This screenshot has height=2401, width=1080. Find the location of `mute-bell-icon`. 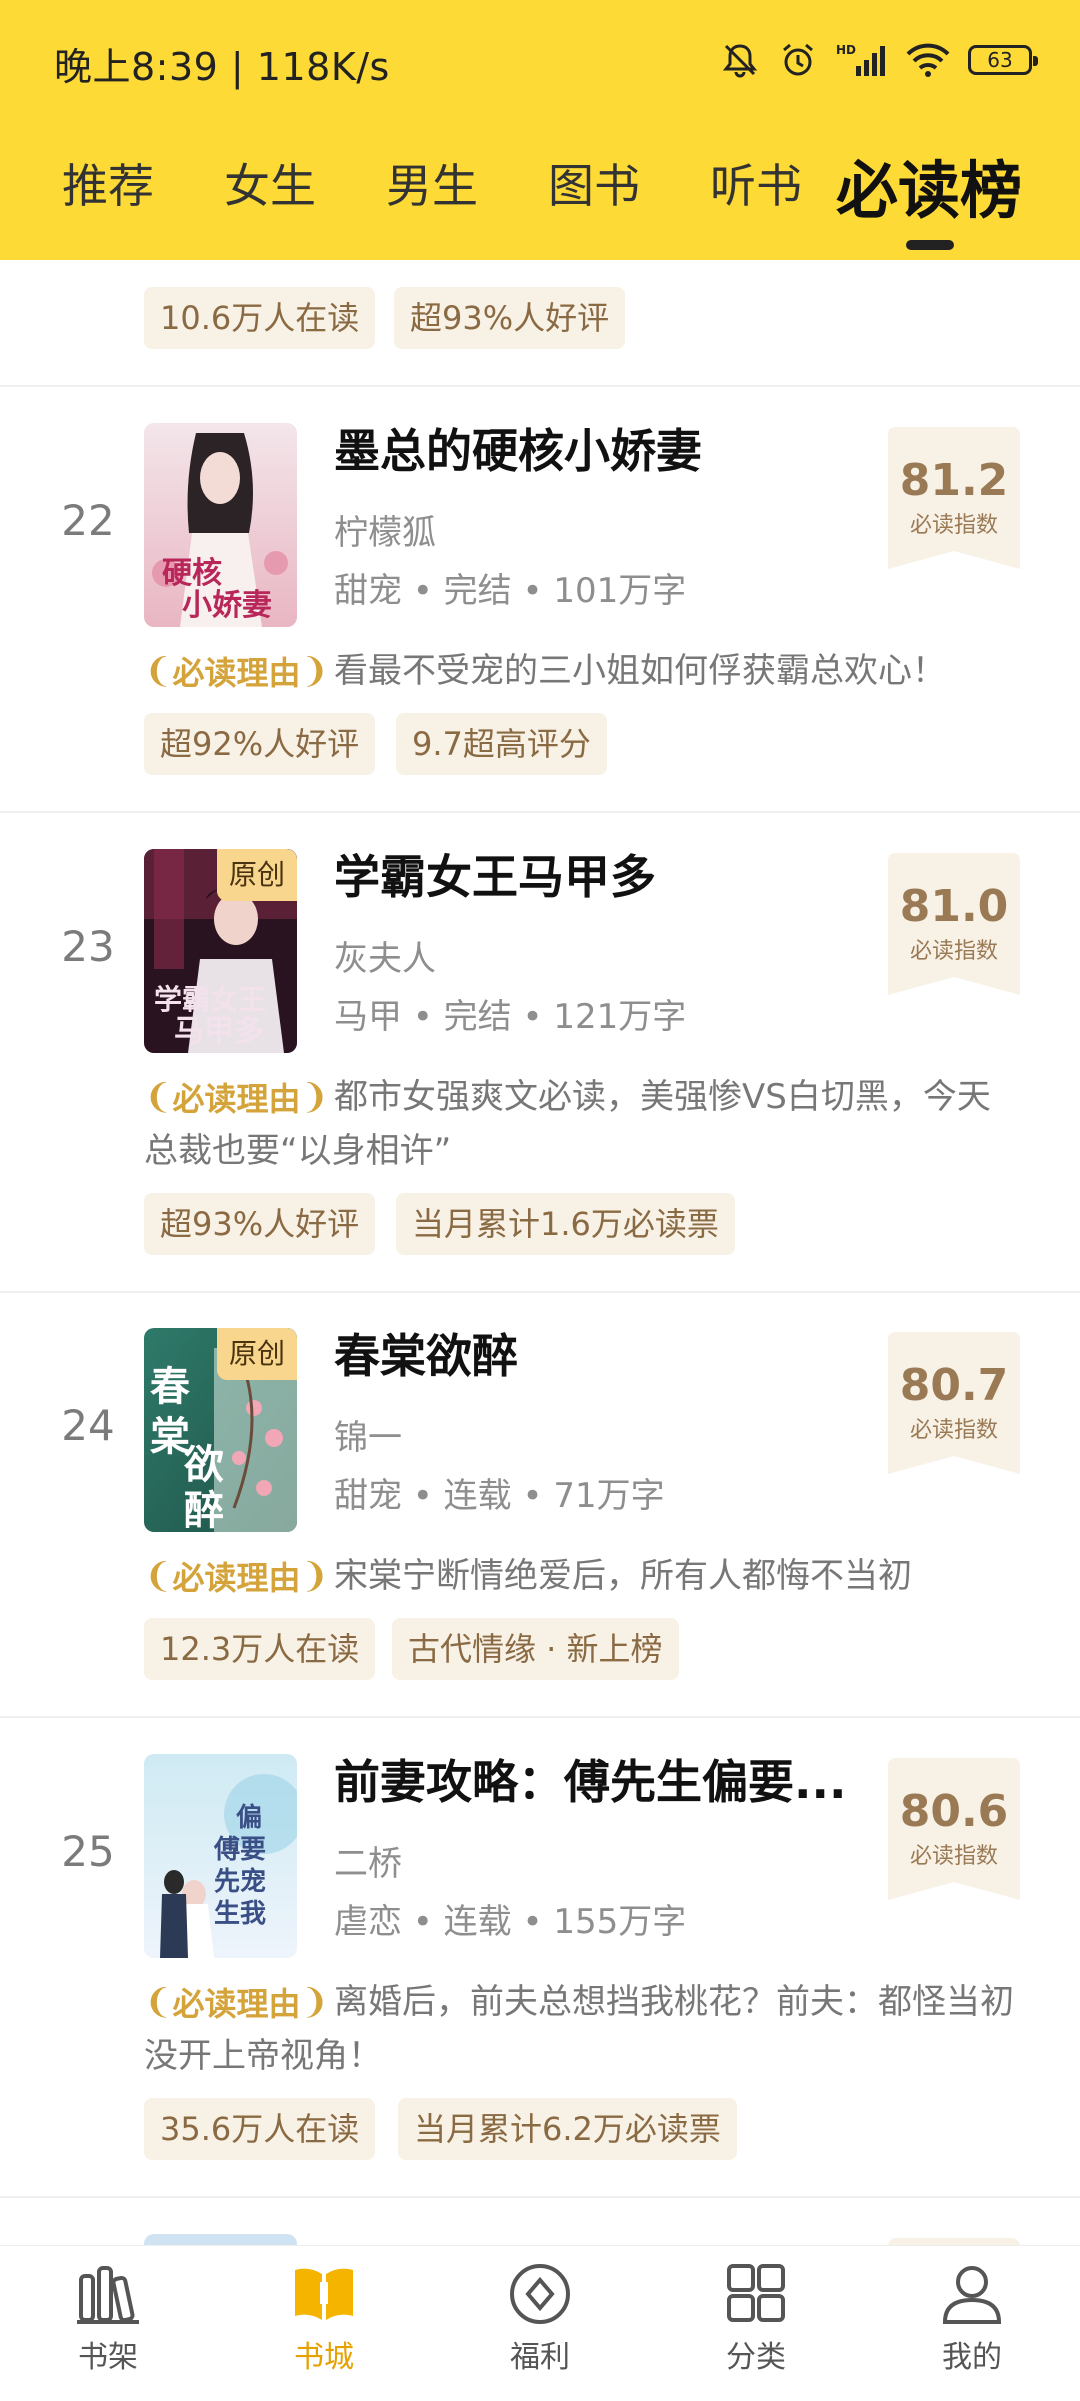

mute-bell-icon is located at coordinates (740, 60).